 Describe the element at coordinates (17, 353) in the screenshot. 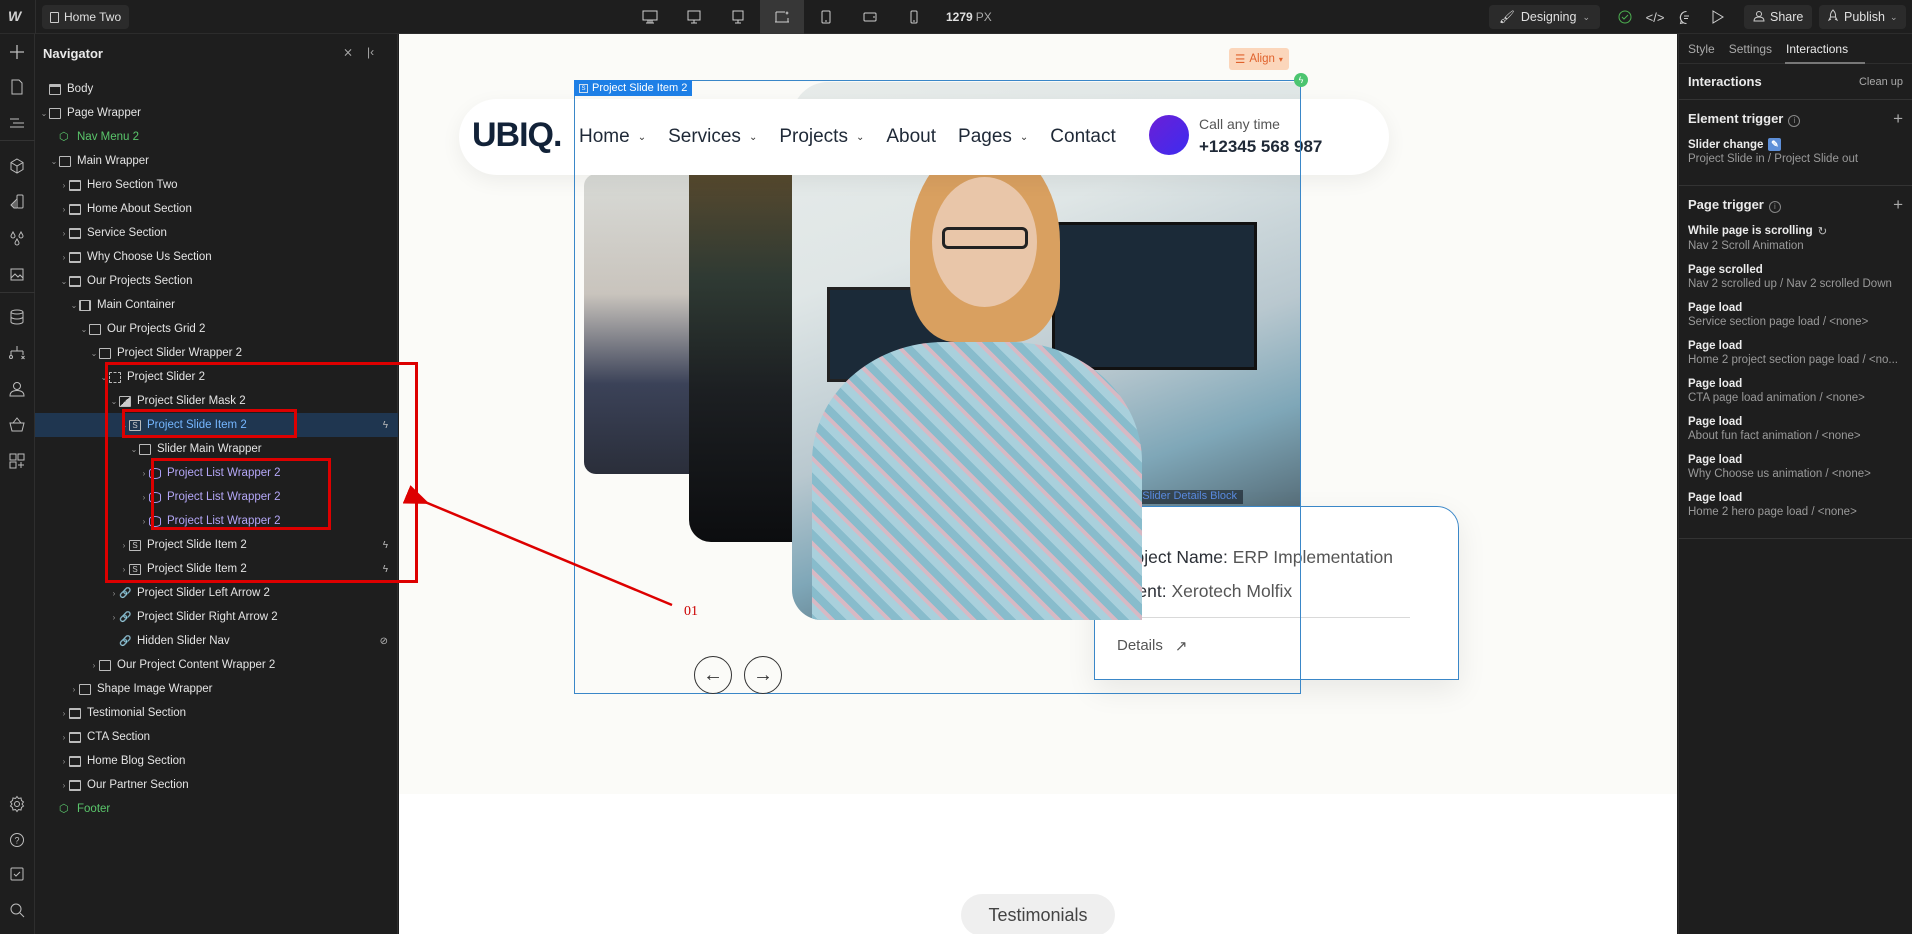

I see `logic-flow-icon` at that location.